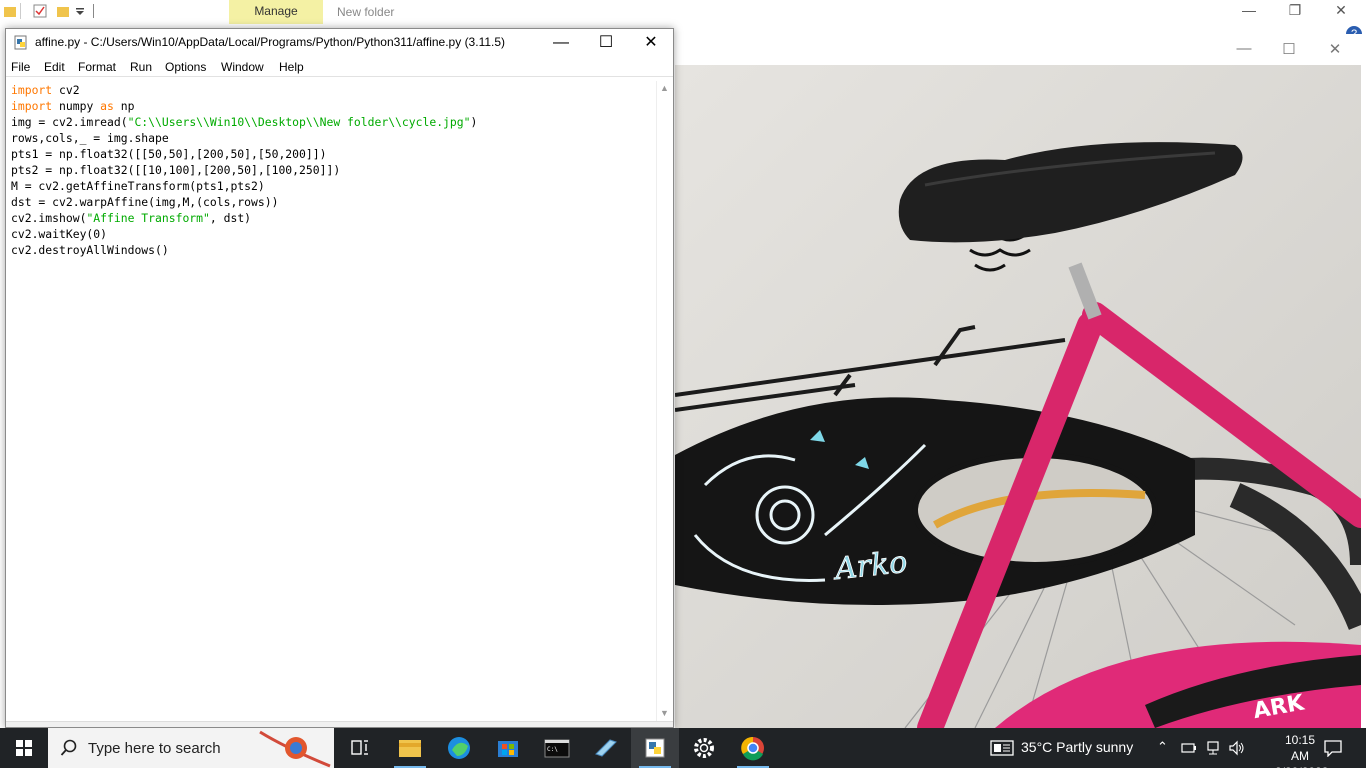  Describe the element at coordinates (141, 67) in the screenshot. I see `menu-run: Run` at that location.